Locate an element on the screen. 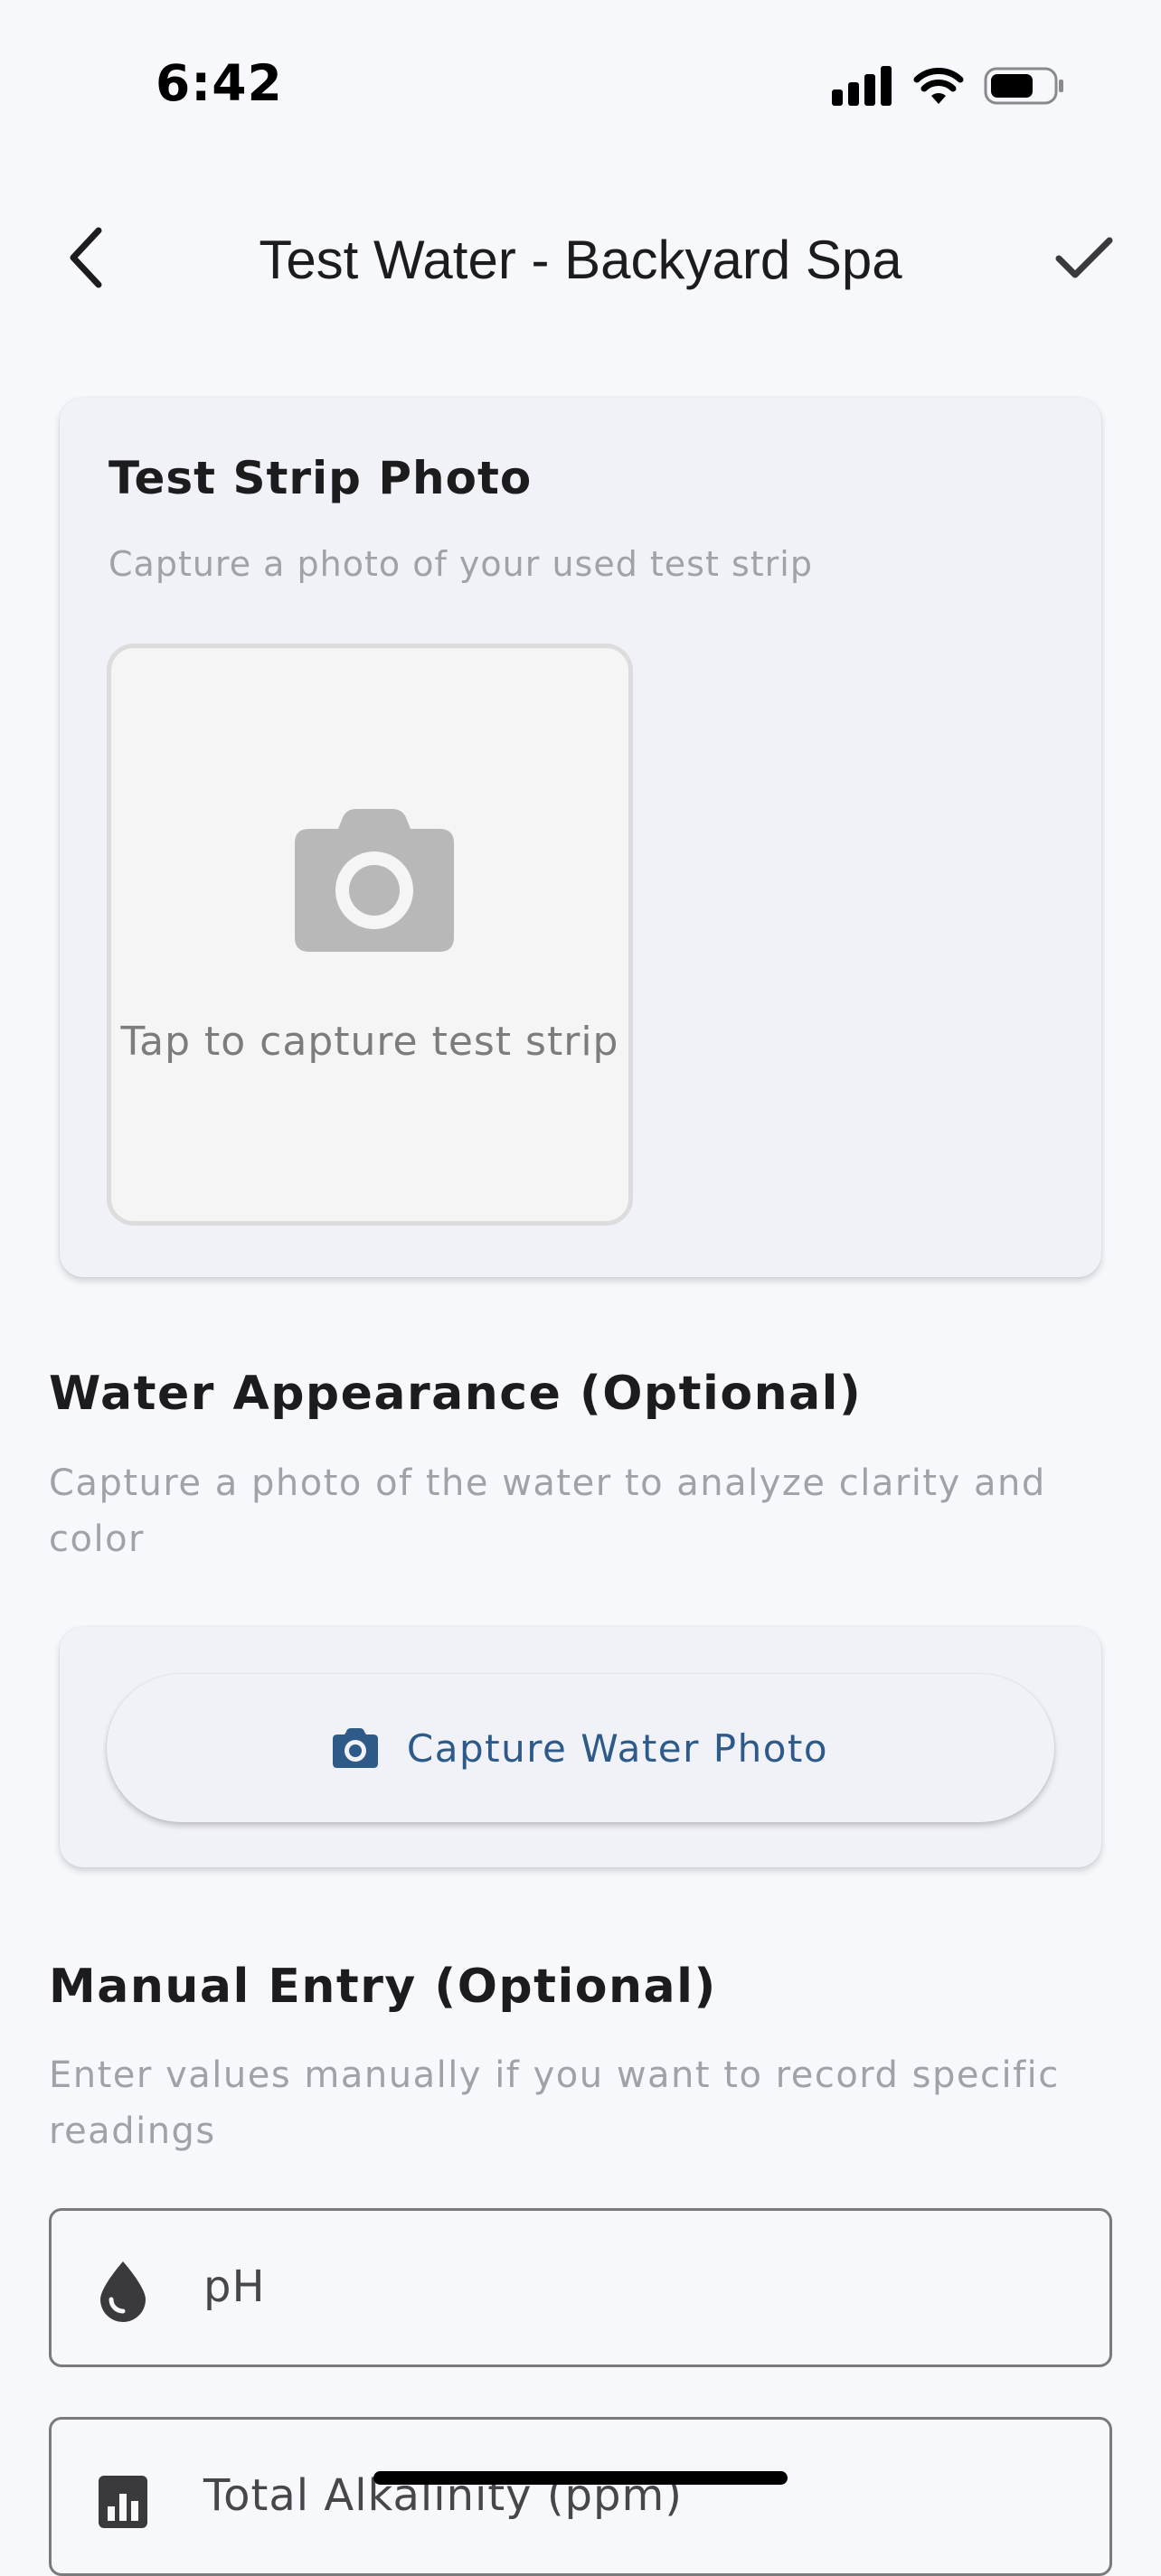  status-icons is located at coordinates (948, 85).